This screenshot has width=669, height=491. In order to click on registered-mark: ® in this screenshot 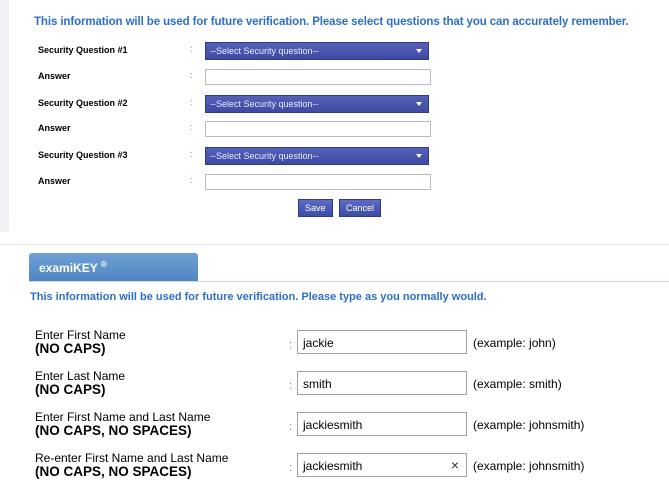, I will do `click(103, 264)`.